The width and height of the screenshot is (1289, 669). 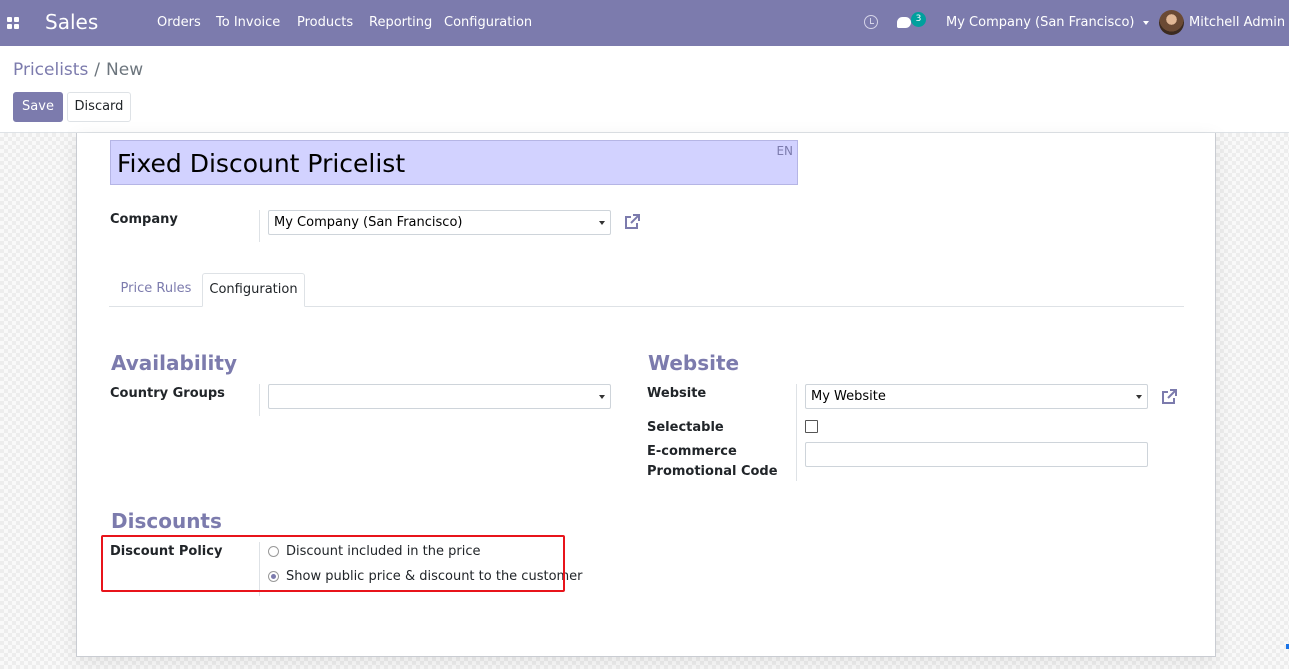 I want to click on app-name: Sales, so click(x=71, y=22).